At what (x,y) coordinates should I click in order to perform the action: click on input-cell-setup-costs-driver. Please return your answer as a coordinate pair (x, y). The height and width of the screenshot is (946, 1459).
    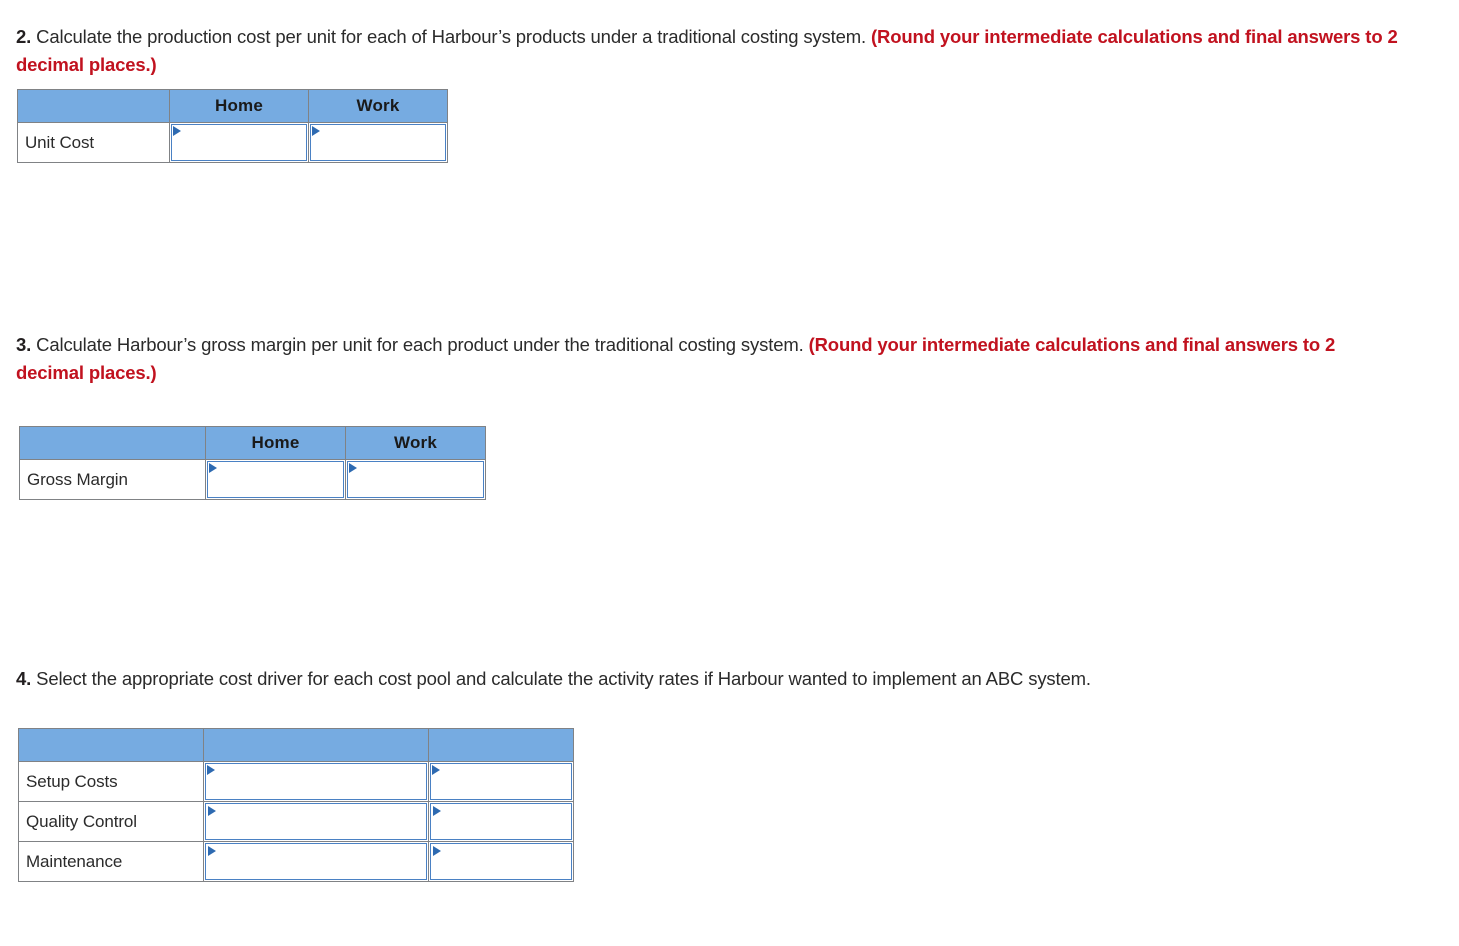
    Looking at the image, I should click on (316, 781).